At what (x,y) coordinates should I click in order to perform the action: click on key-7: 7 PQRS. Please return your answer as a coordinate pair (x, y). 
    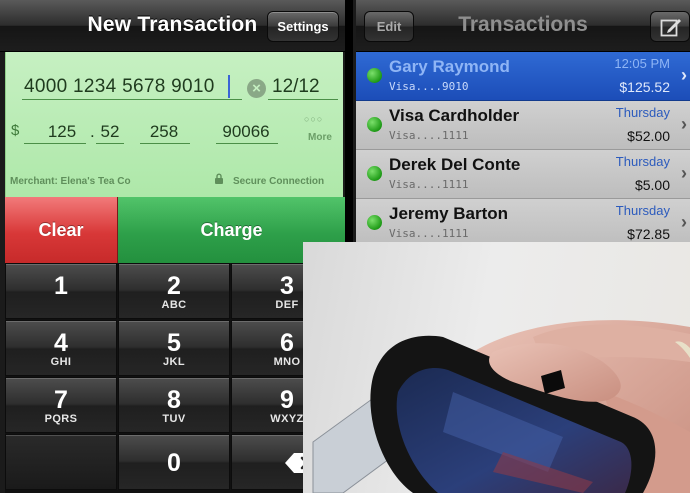
    Looking at the image, I should click on (61, 405).